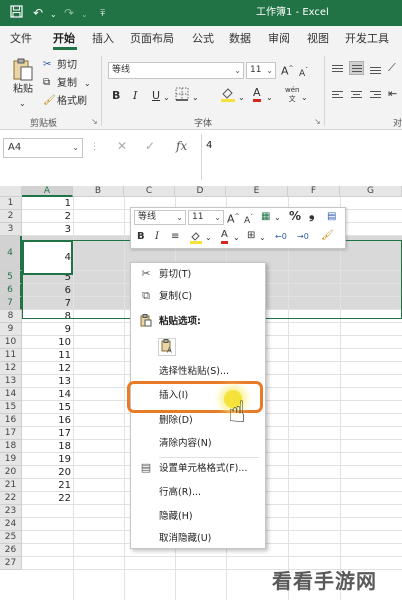 The width and height of the screenshot is (402, 600). What do you see at coordinates (371, 191) in the screenshot?
I see `column-header-g: G` at bounding box center [371, 191].